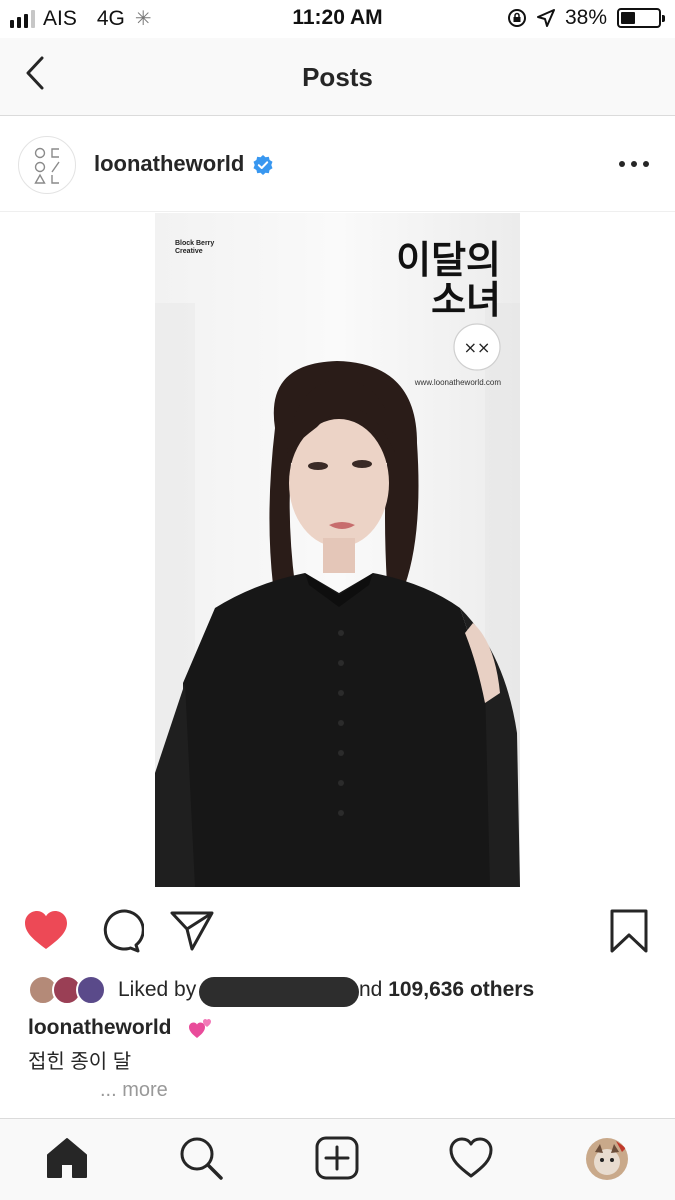  What do you see at coordinates (120, 931) in the screenshot?
I see `comment-icon` at bounding box center [120, 931].